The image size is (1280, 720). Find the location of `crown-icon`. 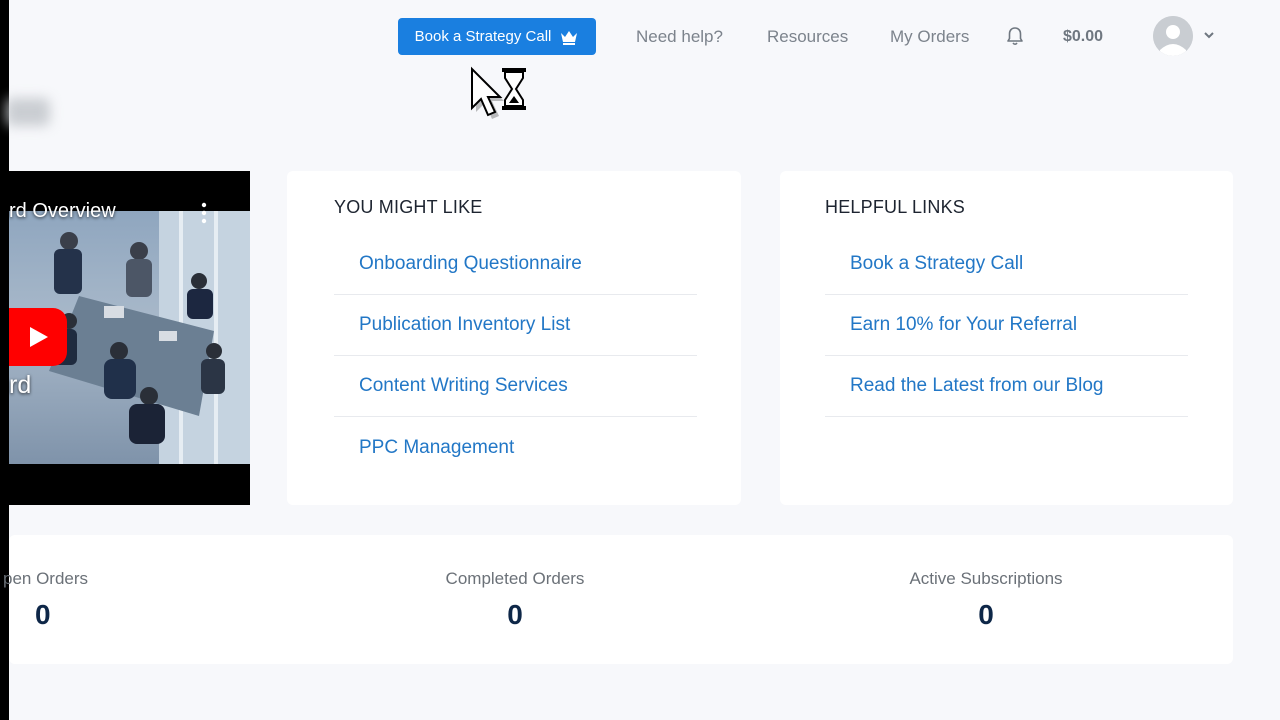

crown-icon is located at coordinates (569, 37).